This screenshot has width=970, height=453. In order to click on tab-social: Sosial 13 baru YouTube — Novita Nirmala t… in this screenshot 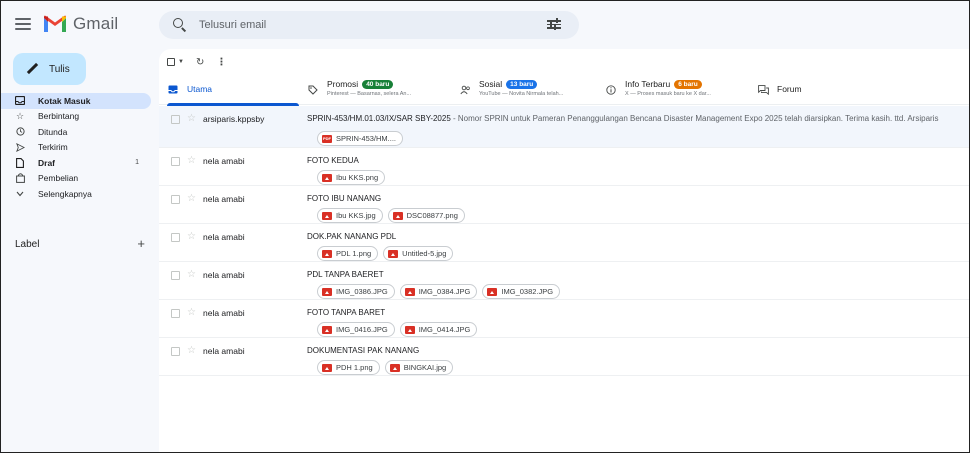, I will do `click(528, 90)`.